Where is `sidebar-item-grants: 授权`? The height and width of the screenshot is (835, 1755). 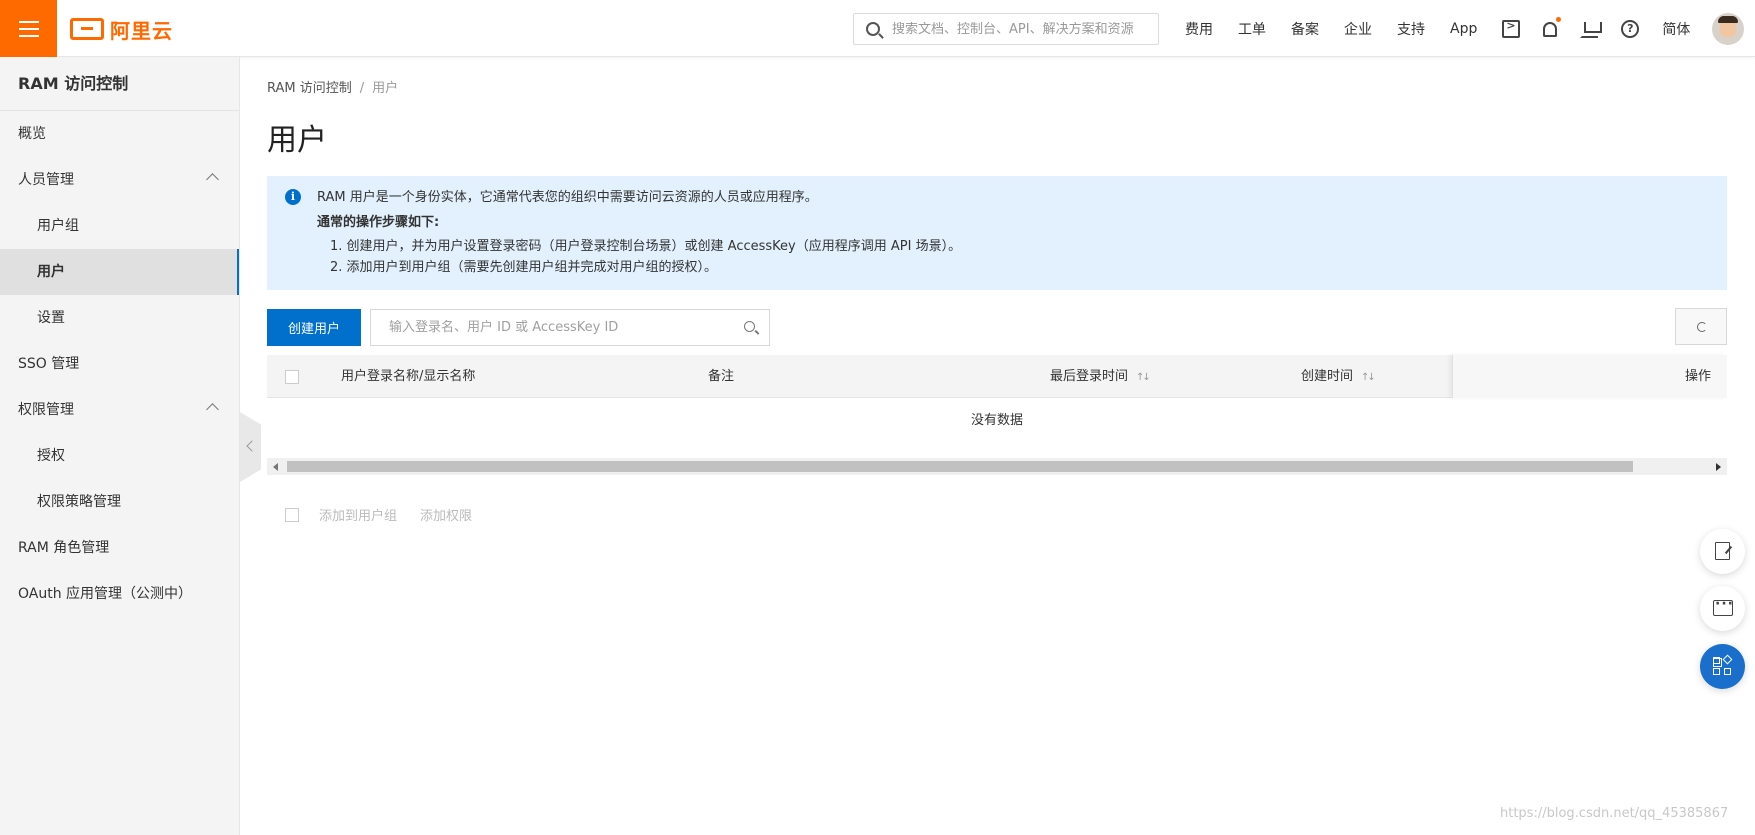
sidebar-item-grants: 授权 is located at coordinates (119, 456).